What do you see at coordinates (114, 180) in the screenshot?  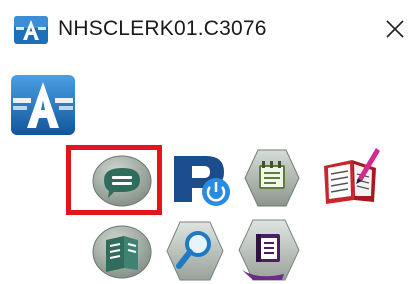 I see `selection-highlight` at bounding box center [114, 180].